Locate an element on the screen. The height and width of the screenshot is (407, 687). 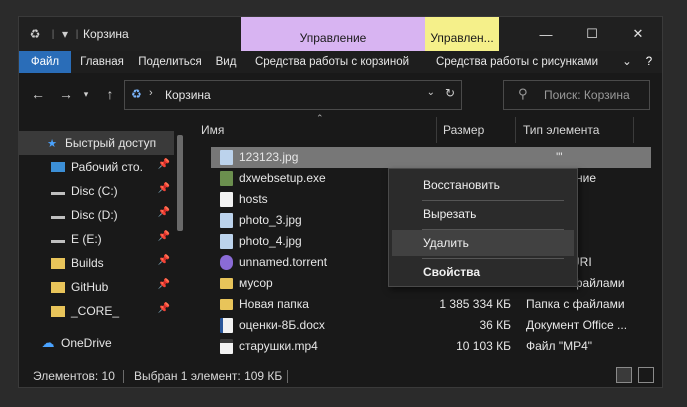
tab-recycle-tools: Средства работы с корзиной is located at coordinates (332, 62).